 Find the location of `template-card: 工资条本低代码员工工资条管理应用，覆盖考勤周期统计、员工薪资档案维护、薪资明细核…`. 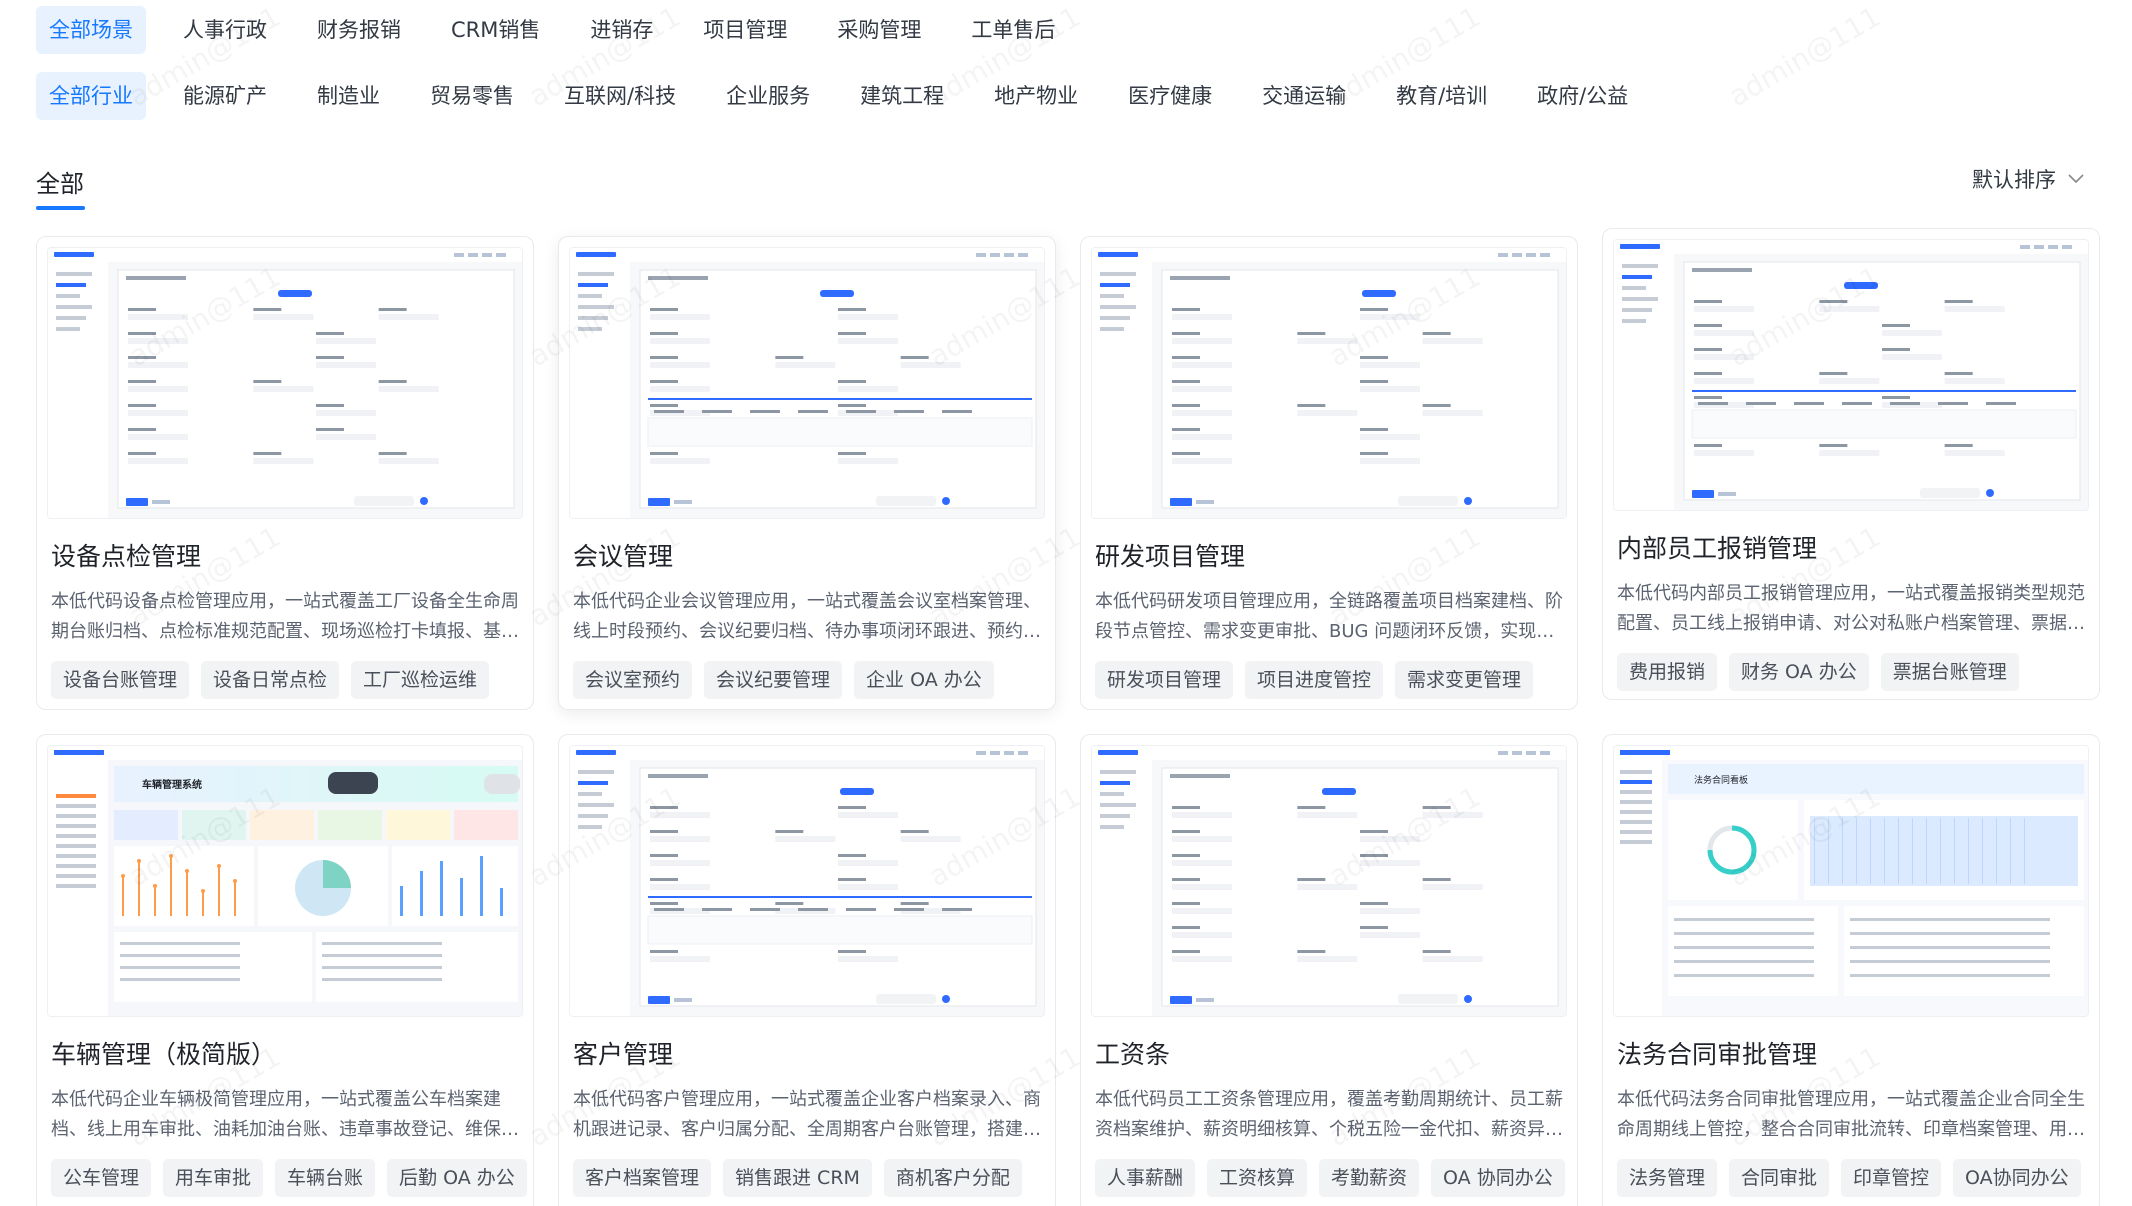

template-card: 工资条本低代码员工工资条管理应用，覆盖考勤周期统计、员工薪资档案维护、薪资明细核… is located at coordinates (1329, 970).